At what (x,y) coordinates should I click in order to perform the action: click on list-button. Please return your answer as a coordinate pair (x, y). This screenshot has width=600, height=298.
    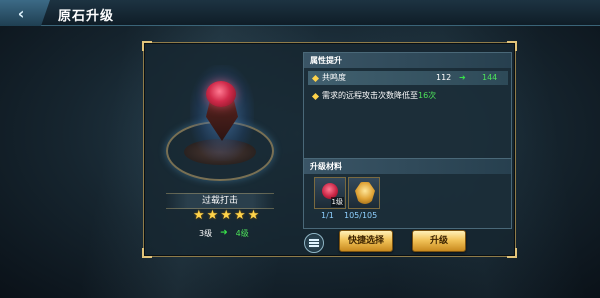
    Looking at the image, I should click on (314, 243).